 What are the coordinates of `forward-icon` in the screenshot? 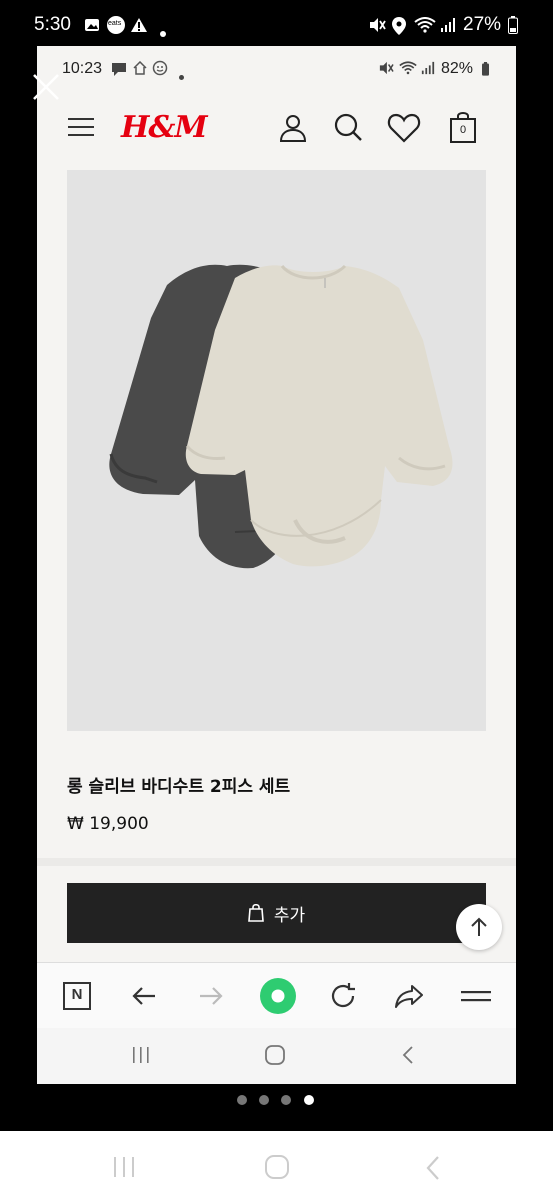 It's located at (211, 996).